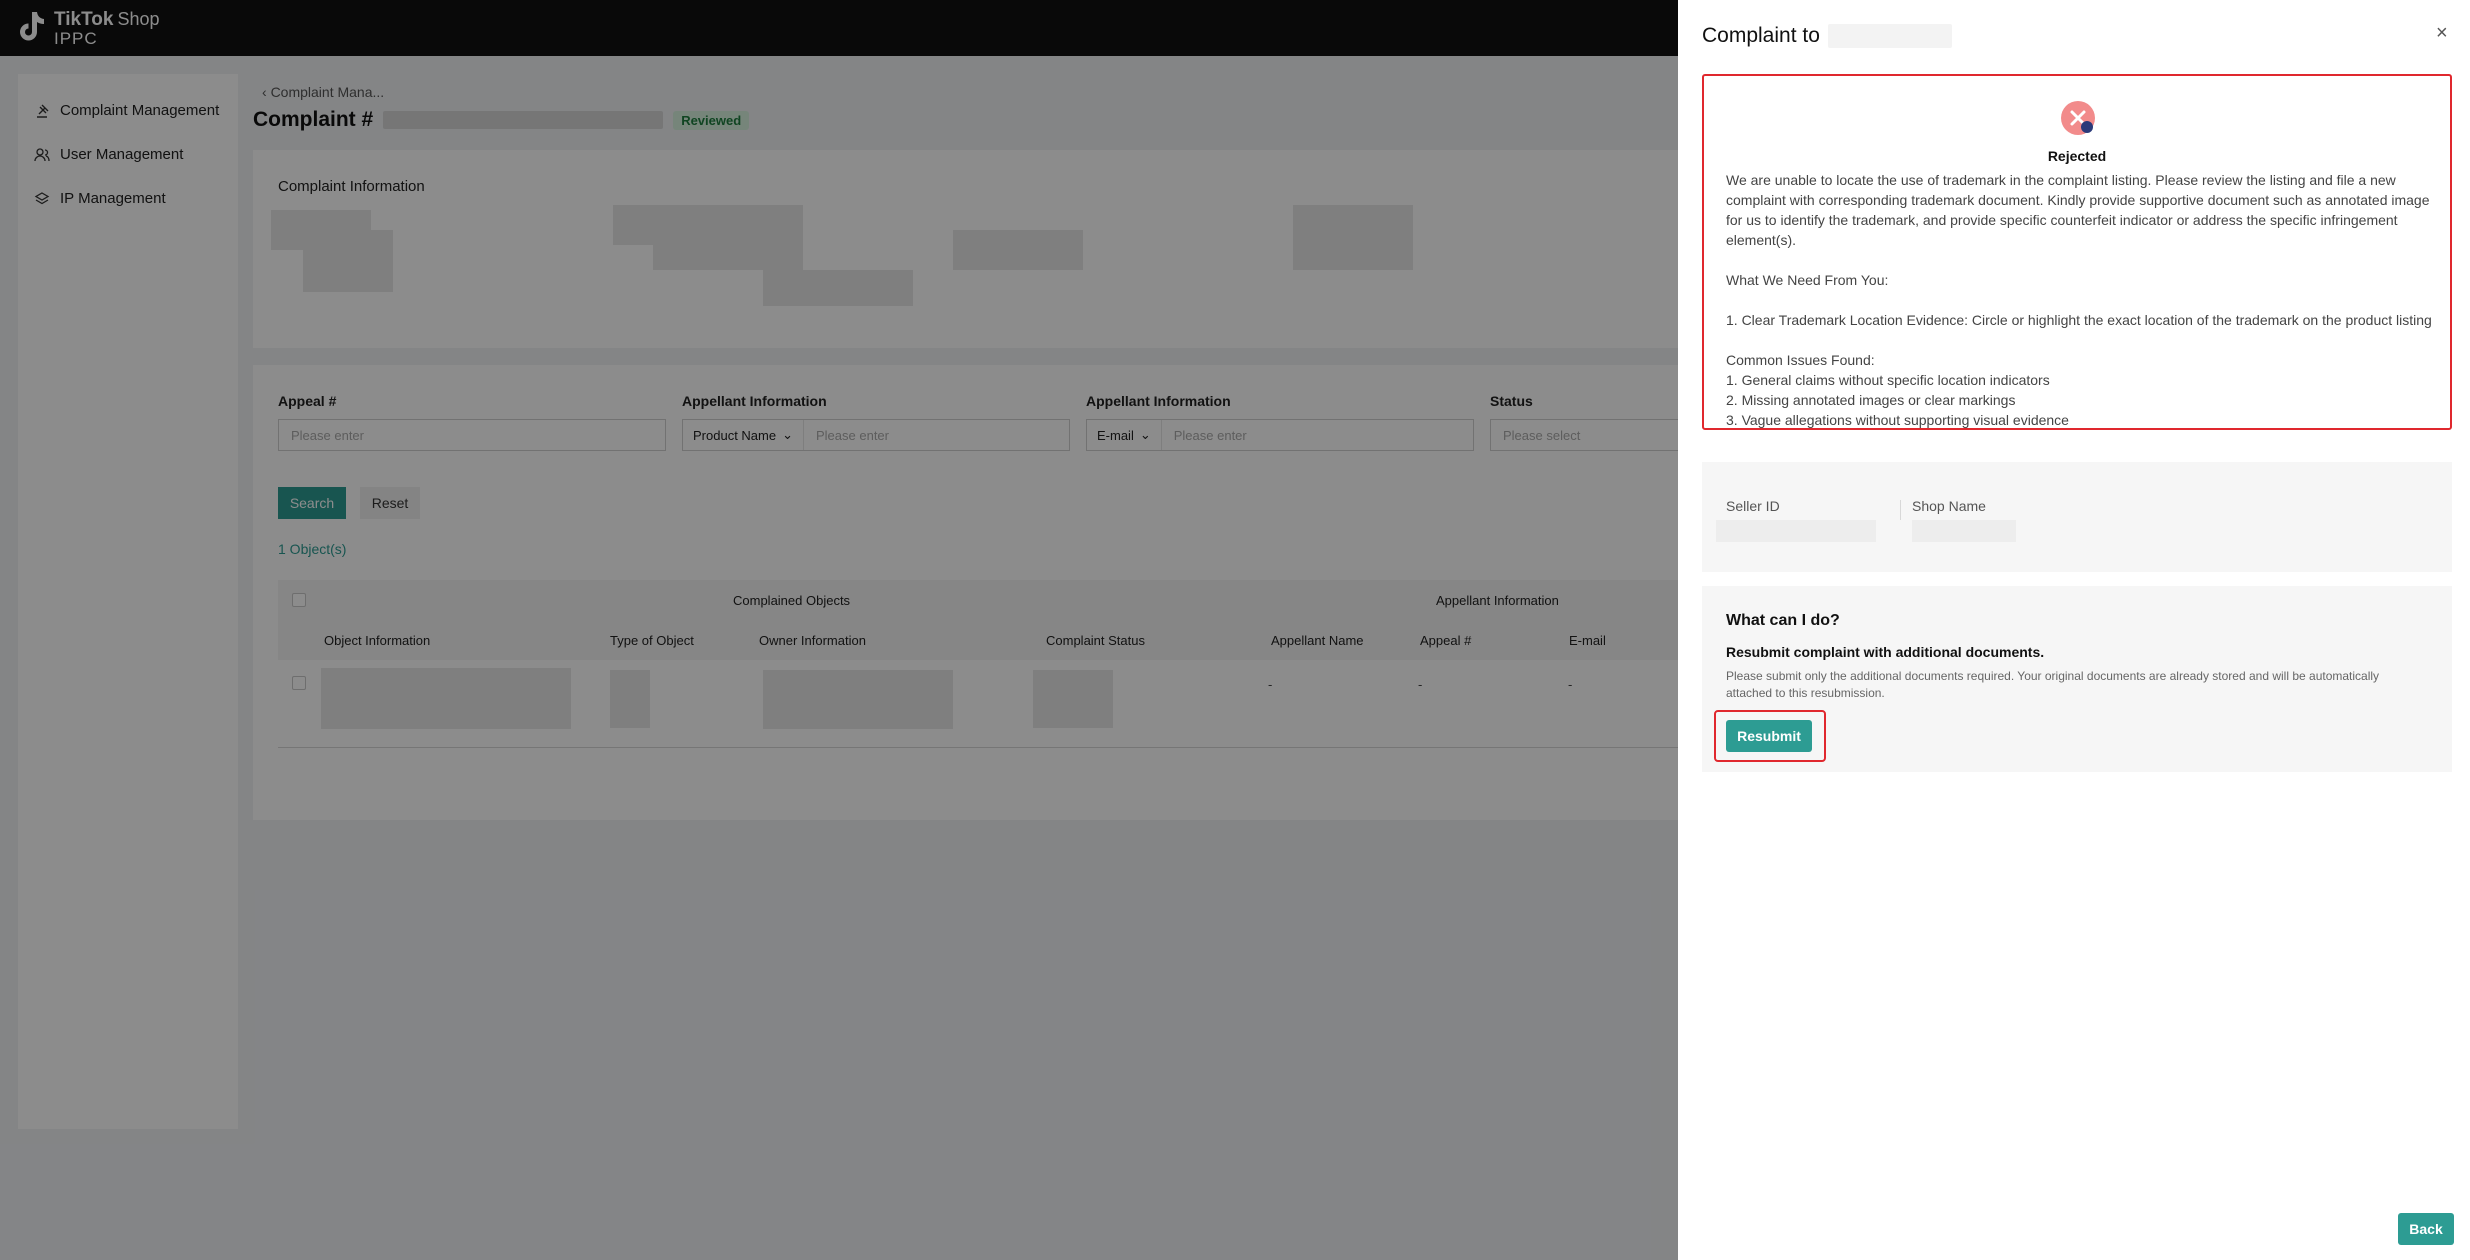 The image size is (2470, 1260). I want to click on rejected-icon, so click(2078, 118).